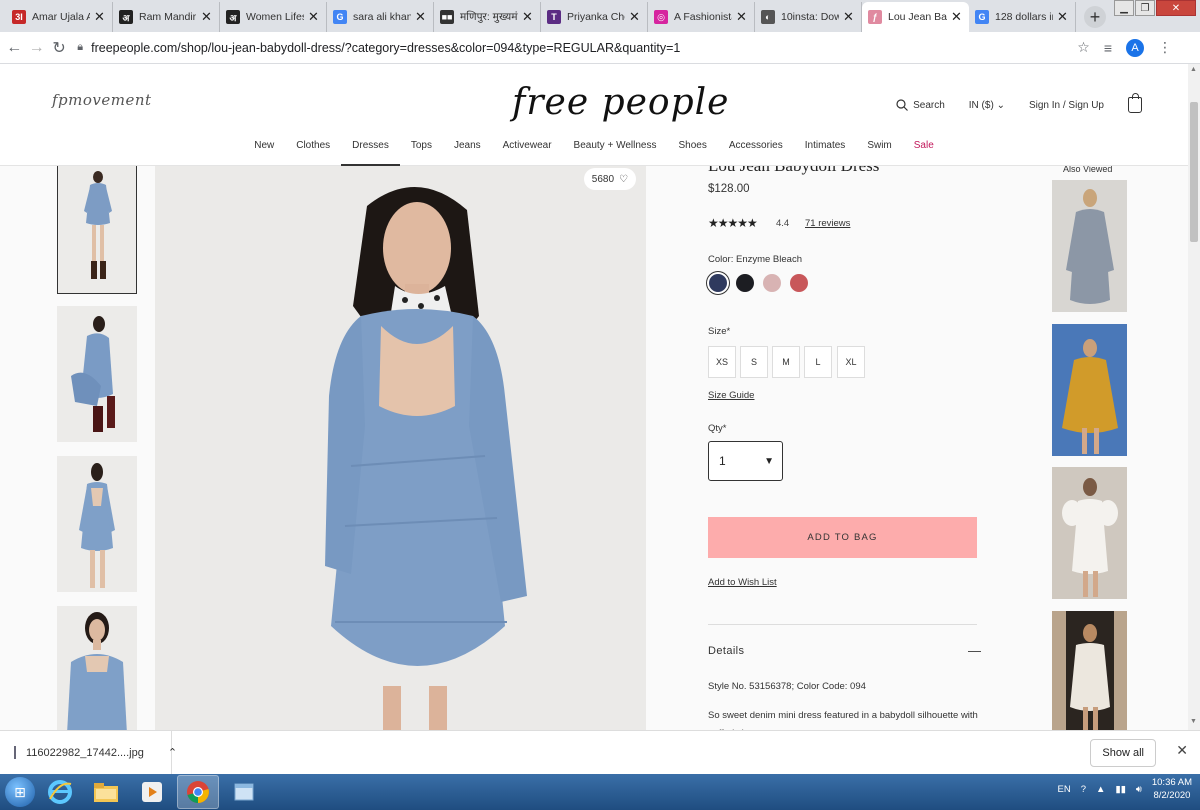 Image resolution: width=1200 pixels, height=810 pixels. What do you see at coordinates (827, 223) in the screenshot?
I see `reviews-link: 71 reviews` at bounding box center [827, 223].